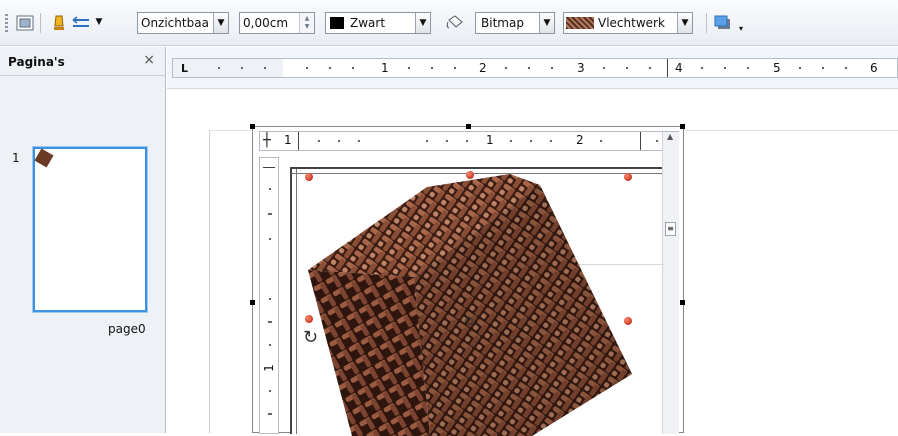  Describe the element at coordinates (16, 158) in the screenshot. I see `page-number: 1` at that location.